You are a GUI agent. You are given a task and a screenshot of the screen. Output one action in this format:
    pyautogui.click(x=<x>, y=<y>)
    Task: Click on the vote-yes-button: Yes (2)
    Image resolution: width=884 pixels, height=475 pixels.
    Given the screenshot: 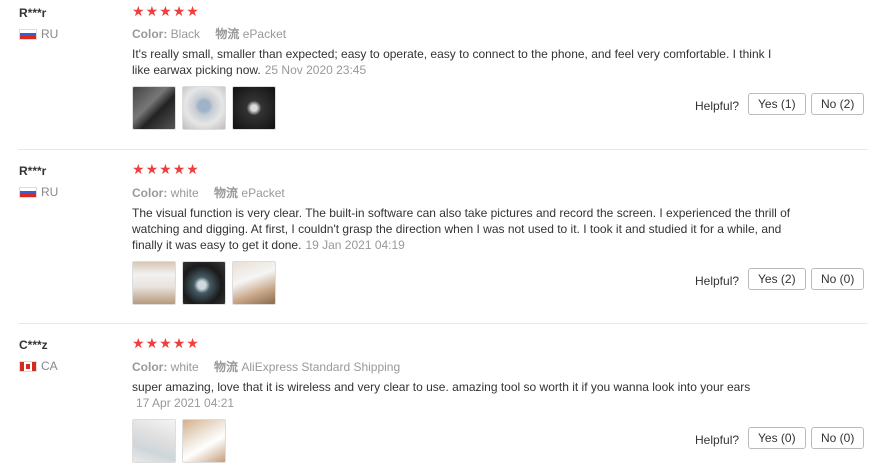 What is the action you would take?
    pyautogui.click(x=777, y=279)
    